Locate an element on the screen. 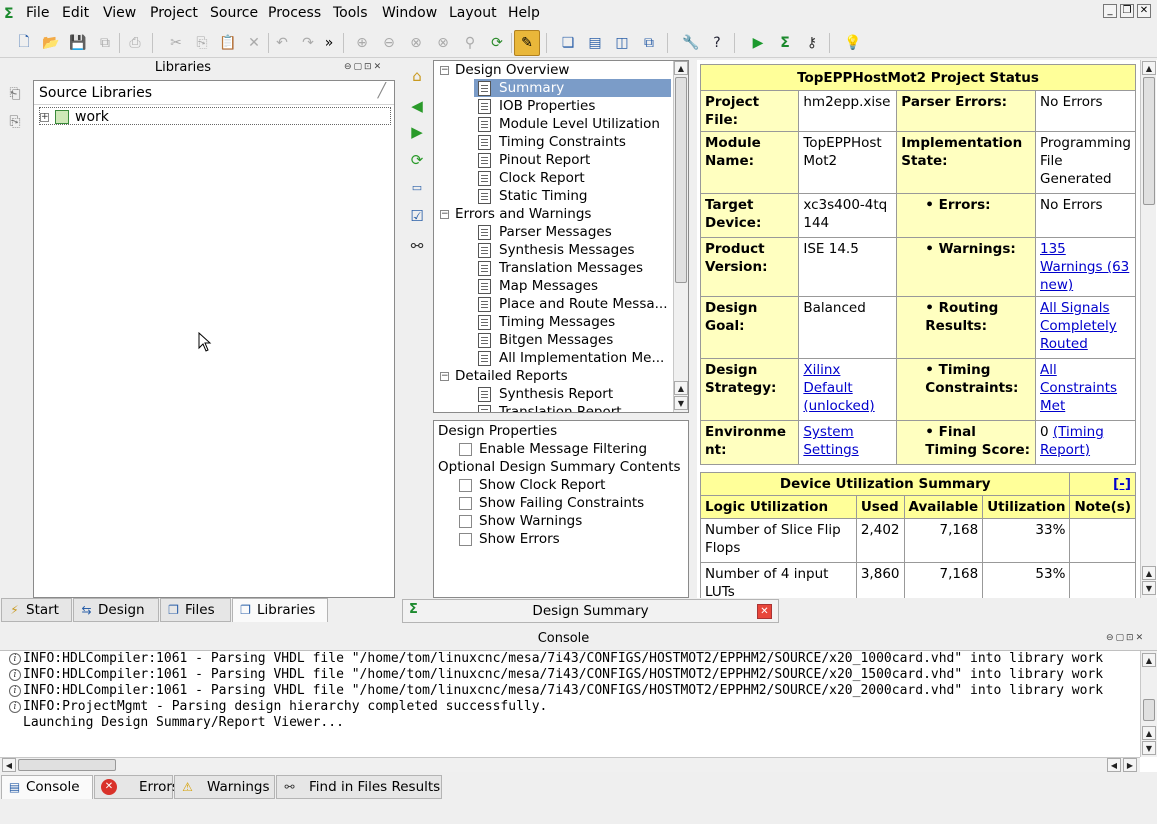 This screenshot has height=824, width=1157. libraries-dock-buttons-icon: ⊖▢⊡✕ is located at coordinates (363, 67).